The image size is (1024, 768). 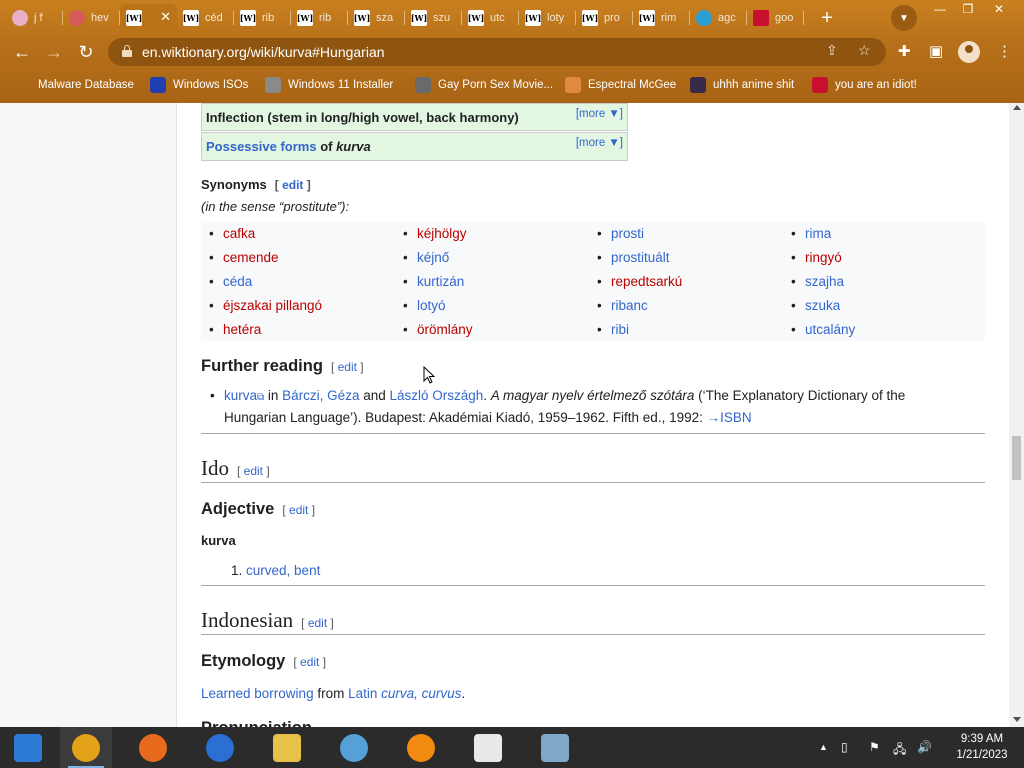 What do you see at coordinates (823, 747) in the screenshot?
I see `chevron-up-icon: ▲` at bounding box center [823, 747].